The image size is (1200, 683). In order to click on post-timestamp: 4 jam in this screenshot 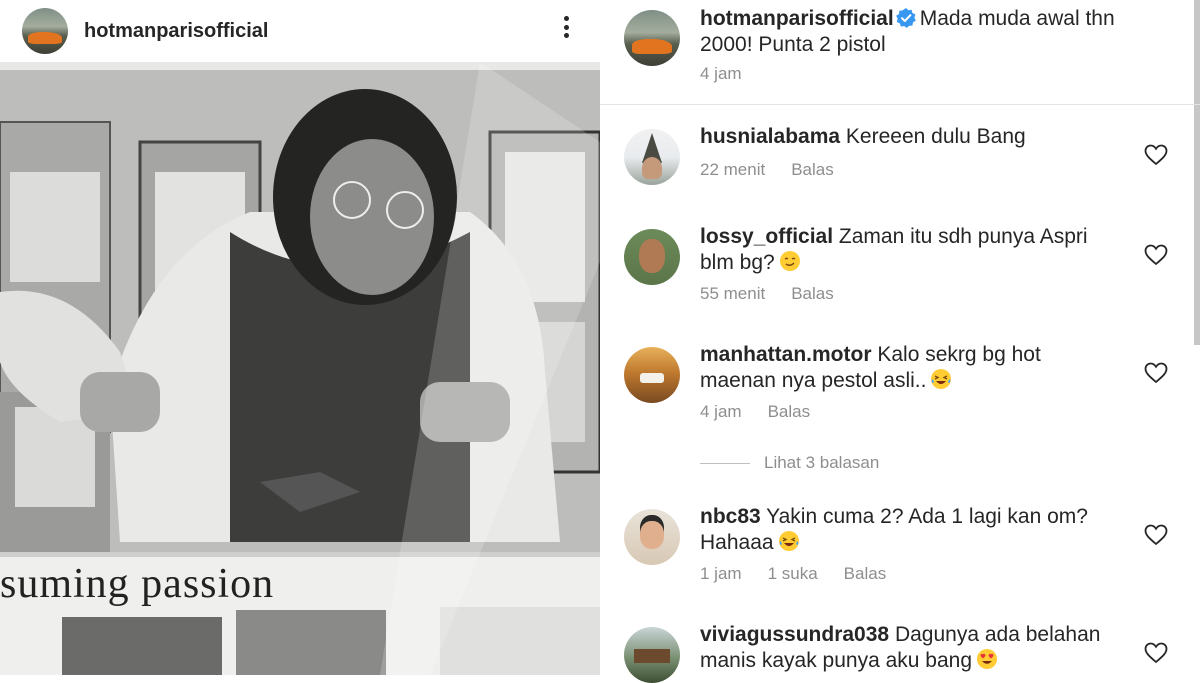, I will do `click(721, 74)`.